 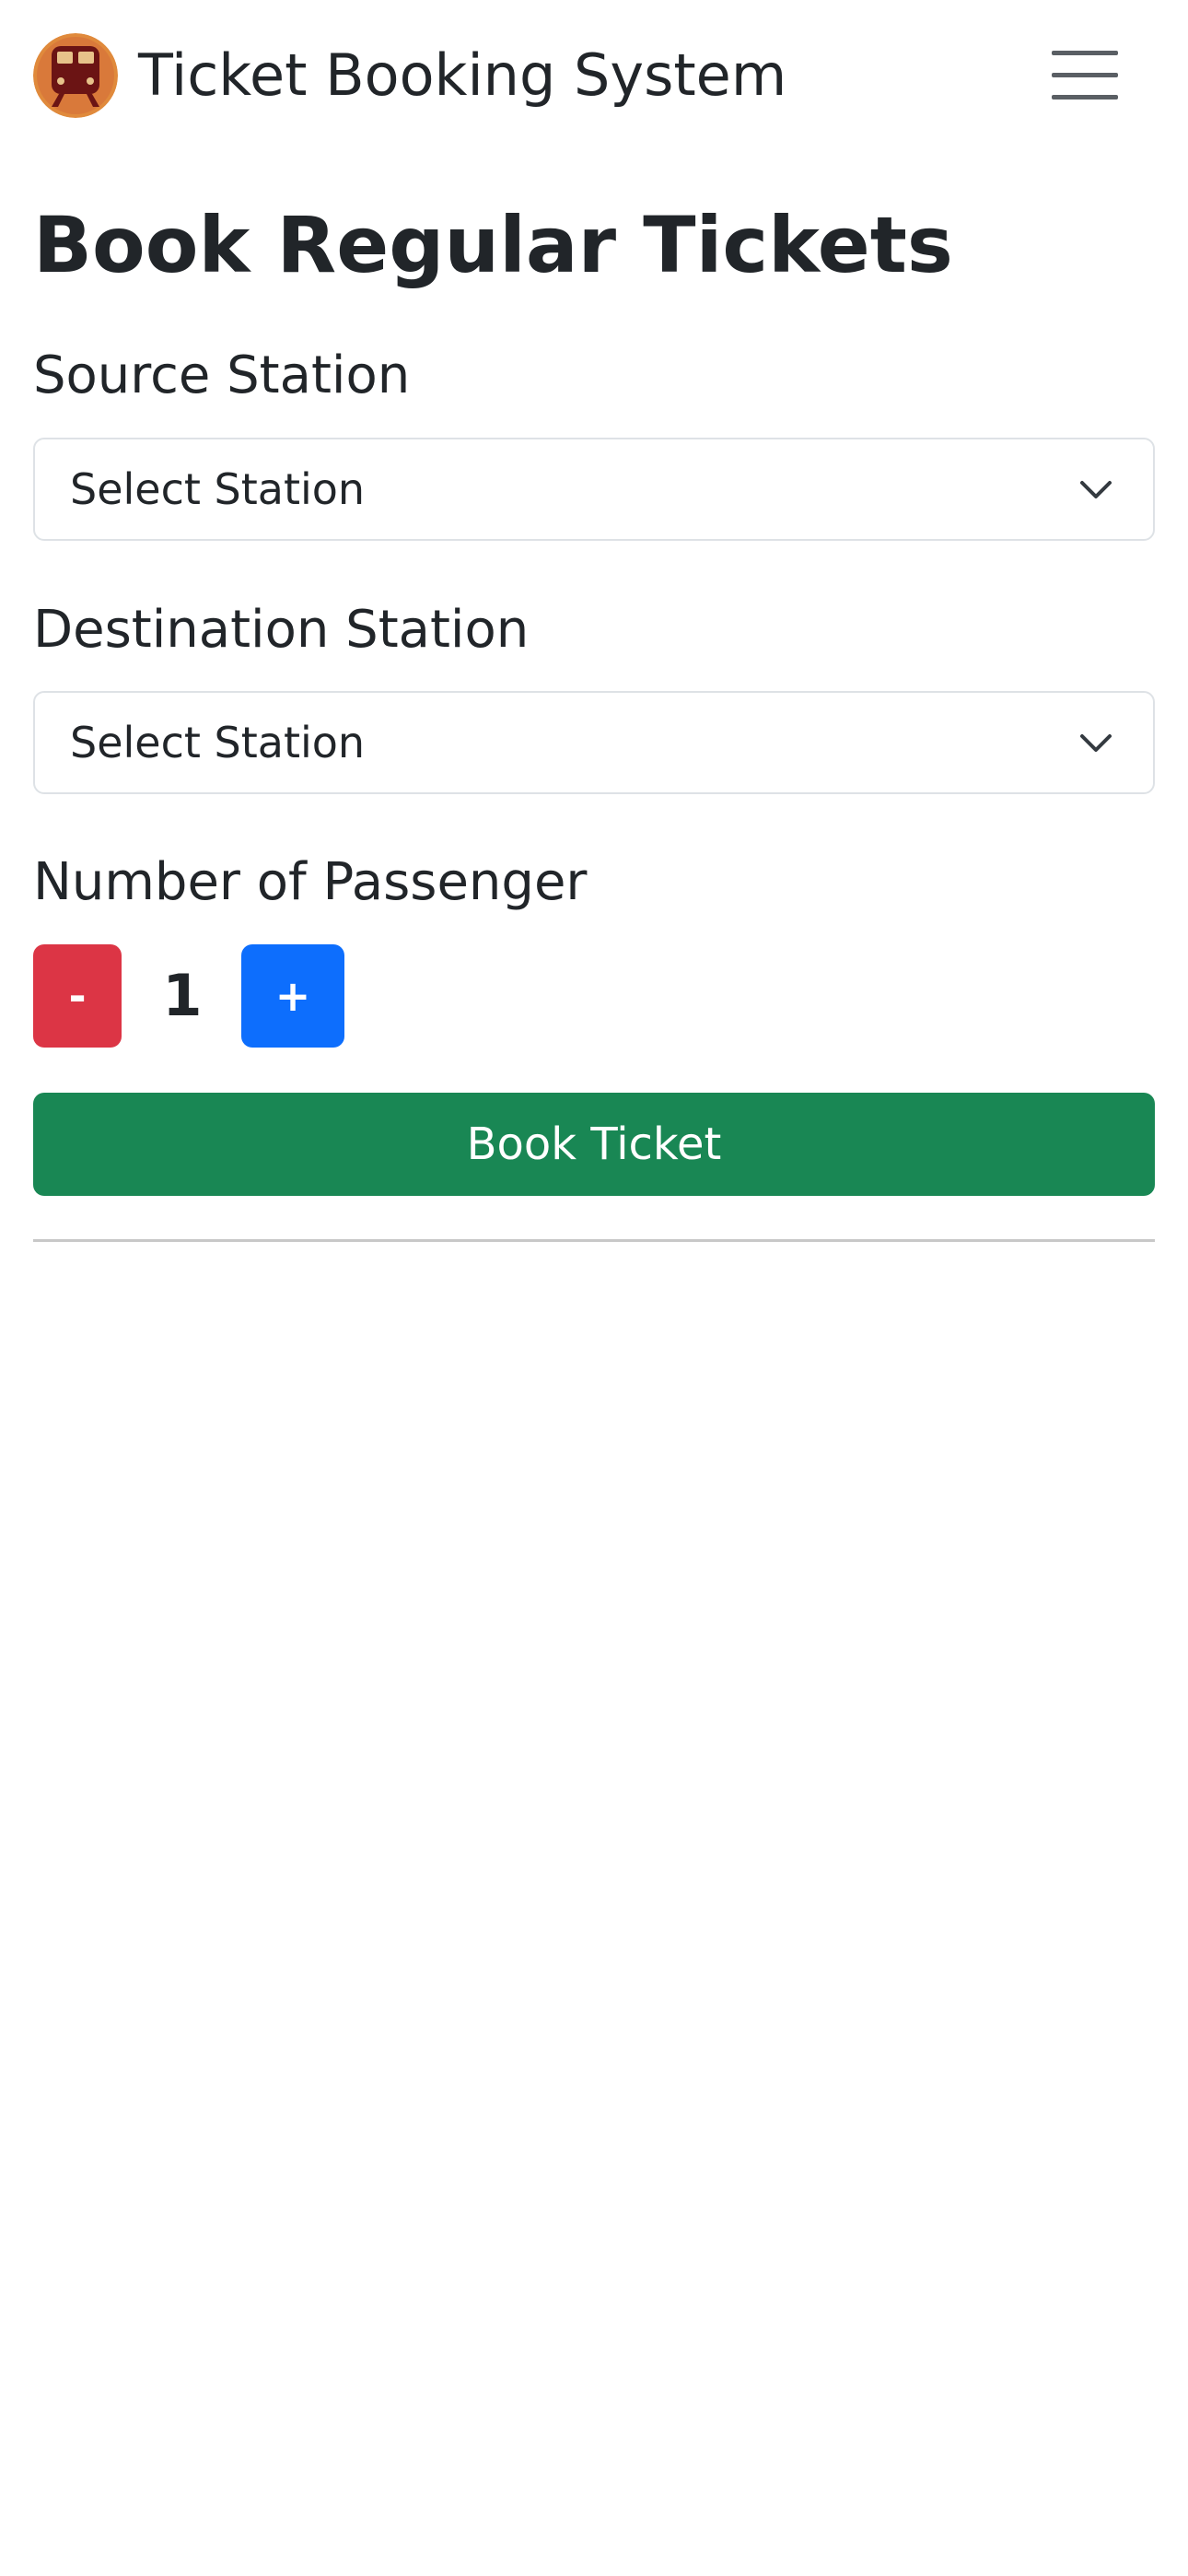 I want to click on decrement-passenger-button: -, so click(x=77, y=996).